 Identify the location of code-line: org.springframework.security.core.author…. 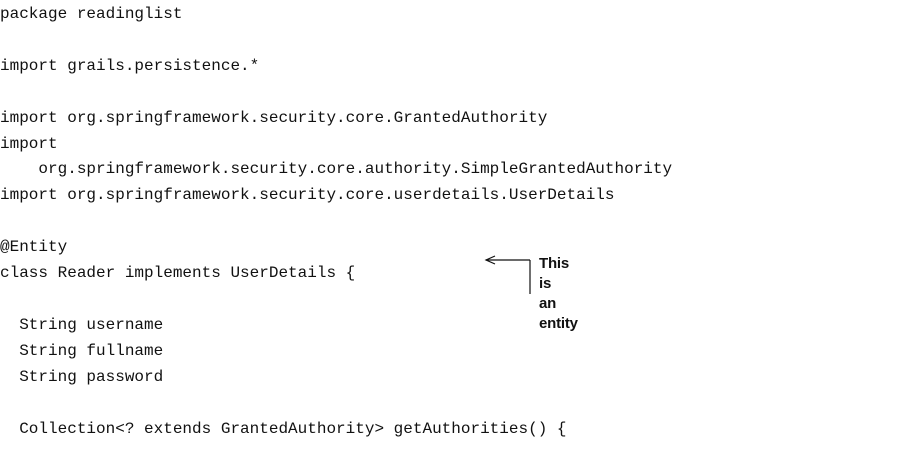
(336, 169).